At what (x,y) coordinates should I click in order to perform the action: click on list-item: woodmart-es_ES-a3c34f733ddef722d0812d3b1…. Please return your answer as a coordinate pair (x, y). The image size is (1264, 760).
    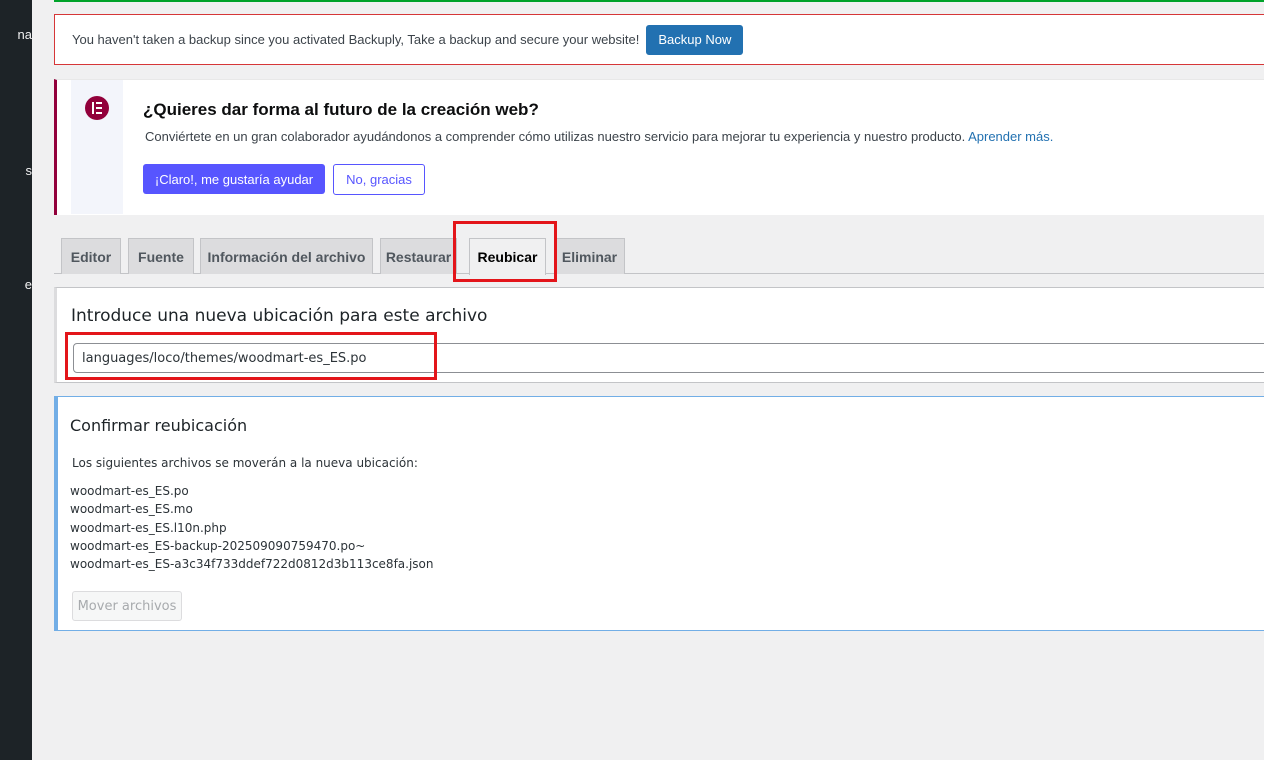
    Looking at the image, I should click on (252, 564).